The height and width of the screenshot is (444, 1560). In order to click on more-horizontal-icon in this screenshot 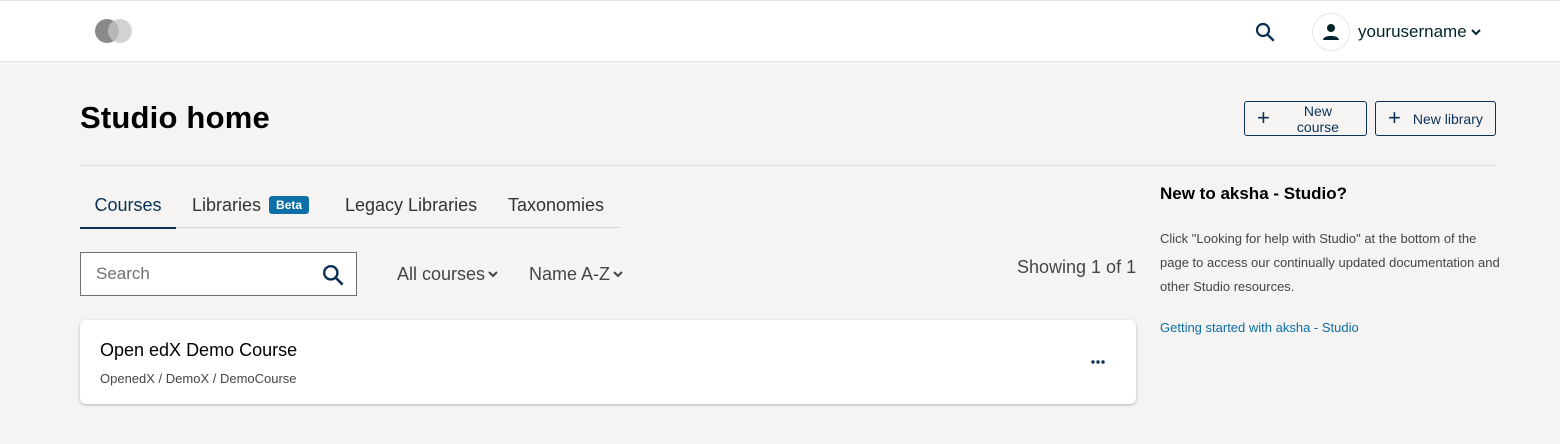, I will do `click(1098, 362)`.